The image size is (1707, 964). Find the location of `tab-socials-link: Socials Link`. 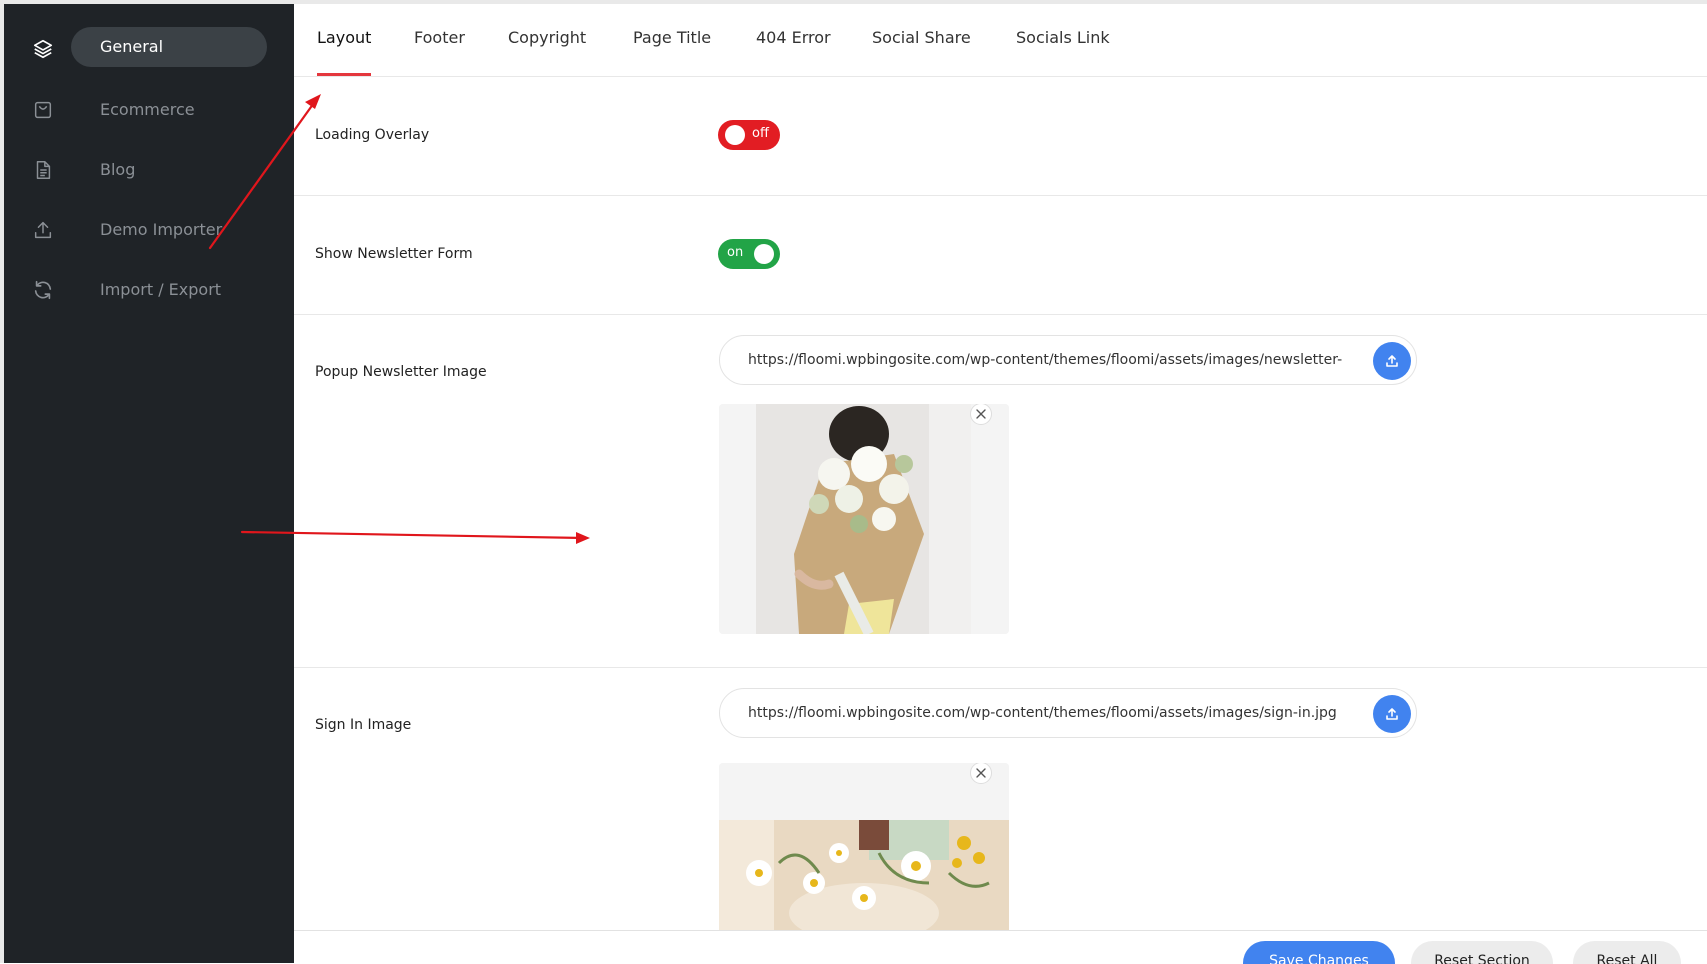

tab-socials-link: Socials Link is located at coordinates (1063, 37).